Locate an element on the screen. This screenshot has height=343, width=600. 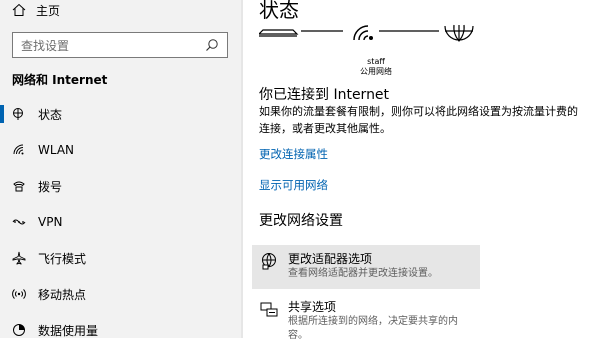
hotspot-icon is located at coordinates (19, 294).